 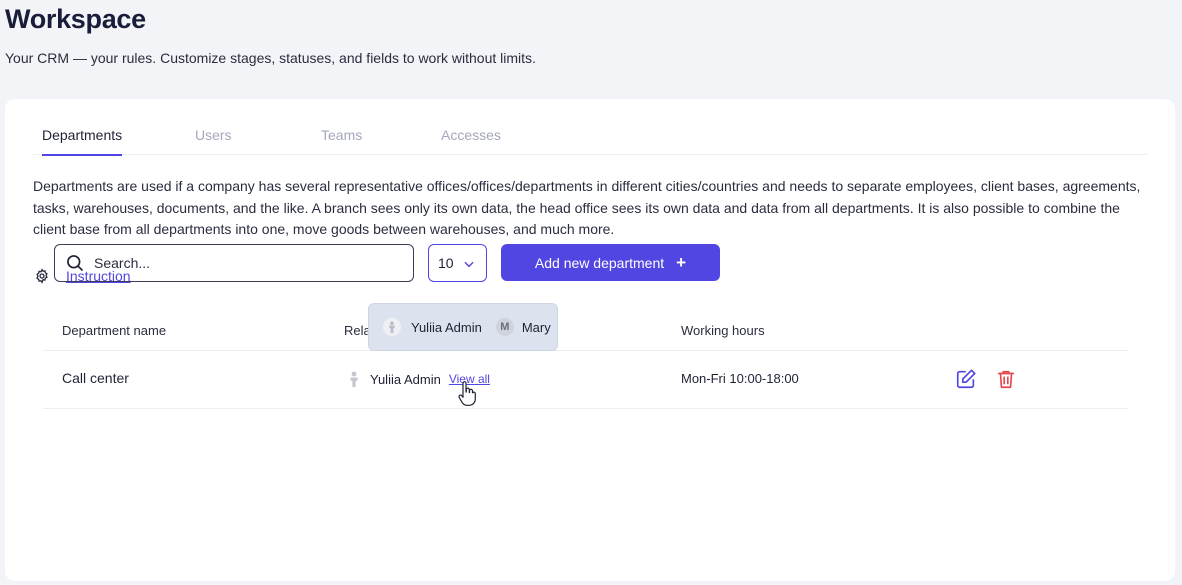 What do you see at coordinates (446, 263) in the screenshot?
I see `per-page-value: 10` at bounding box center [446, 263].